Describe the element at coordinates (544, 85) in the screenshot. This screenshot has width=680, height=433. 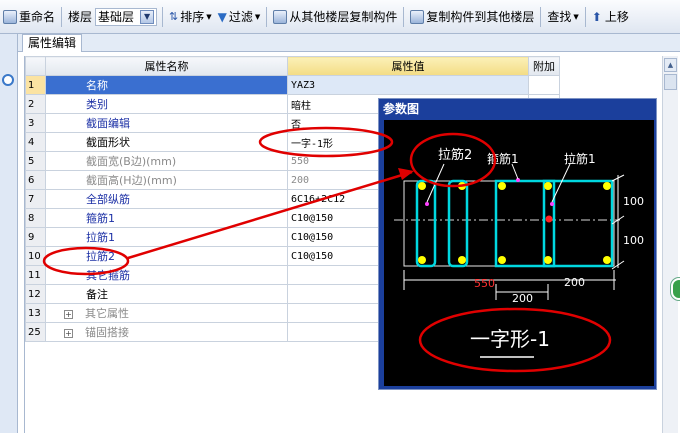
I see `property-extra` at that location.